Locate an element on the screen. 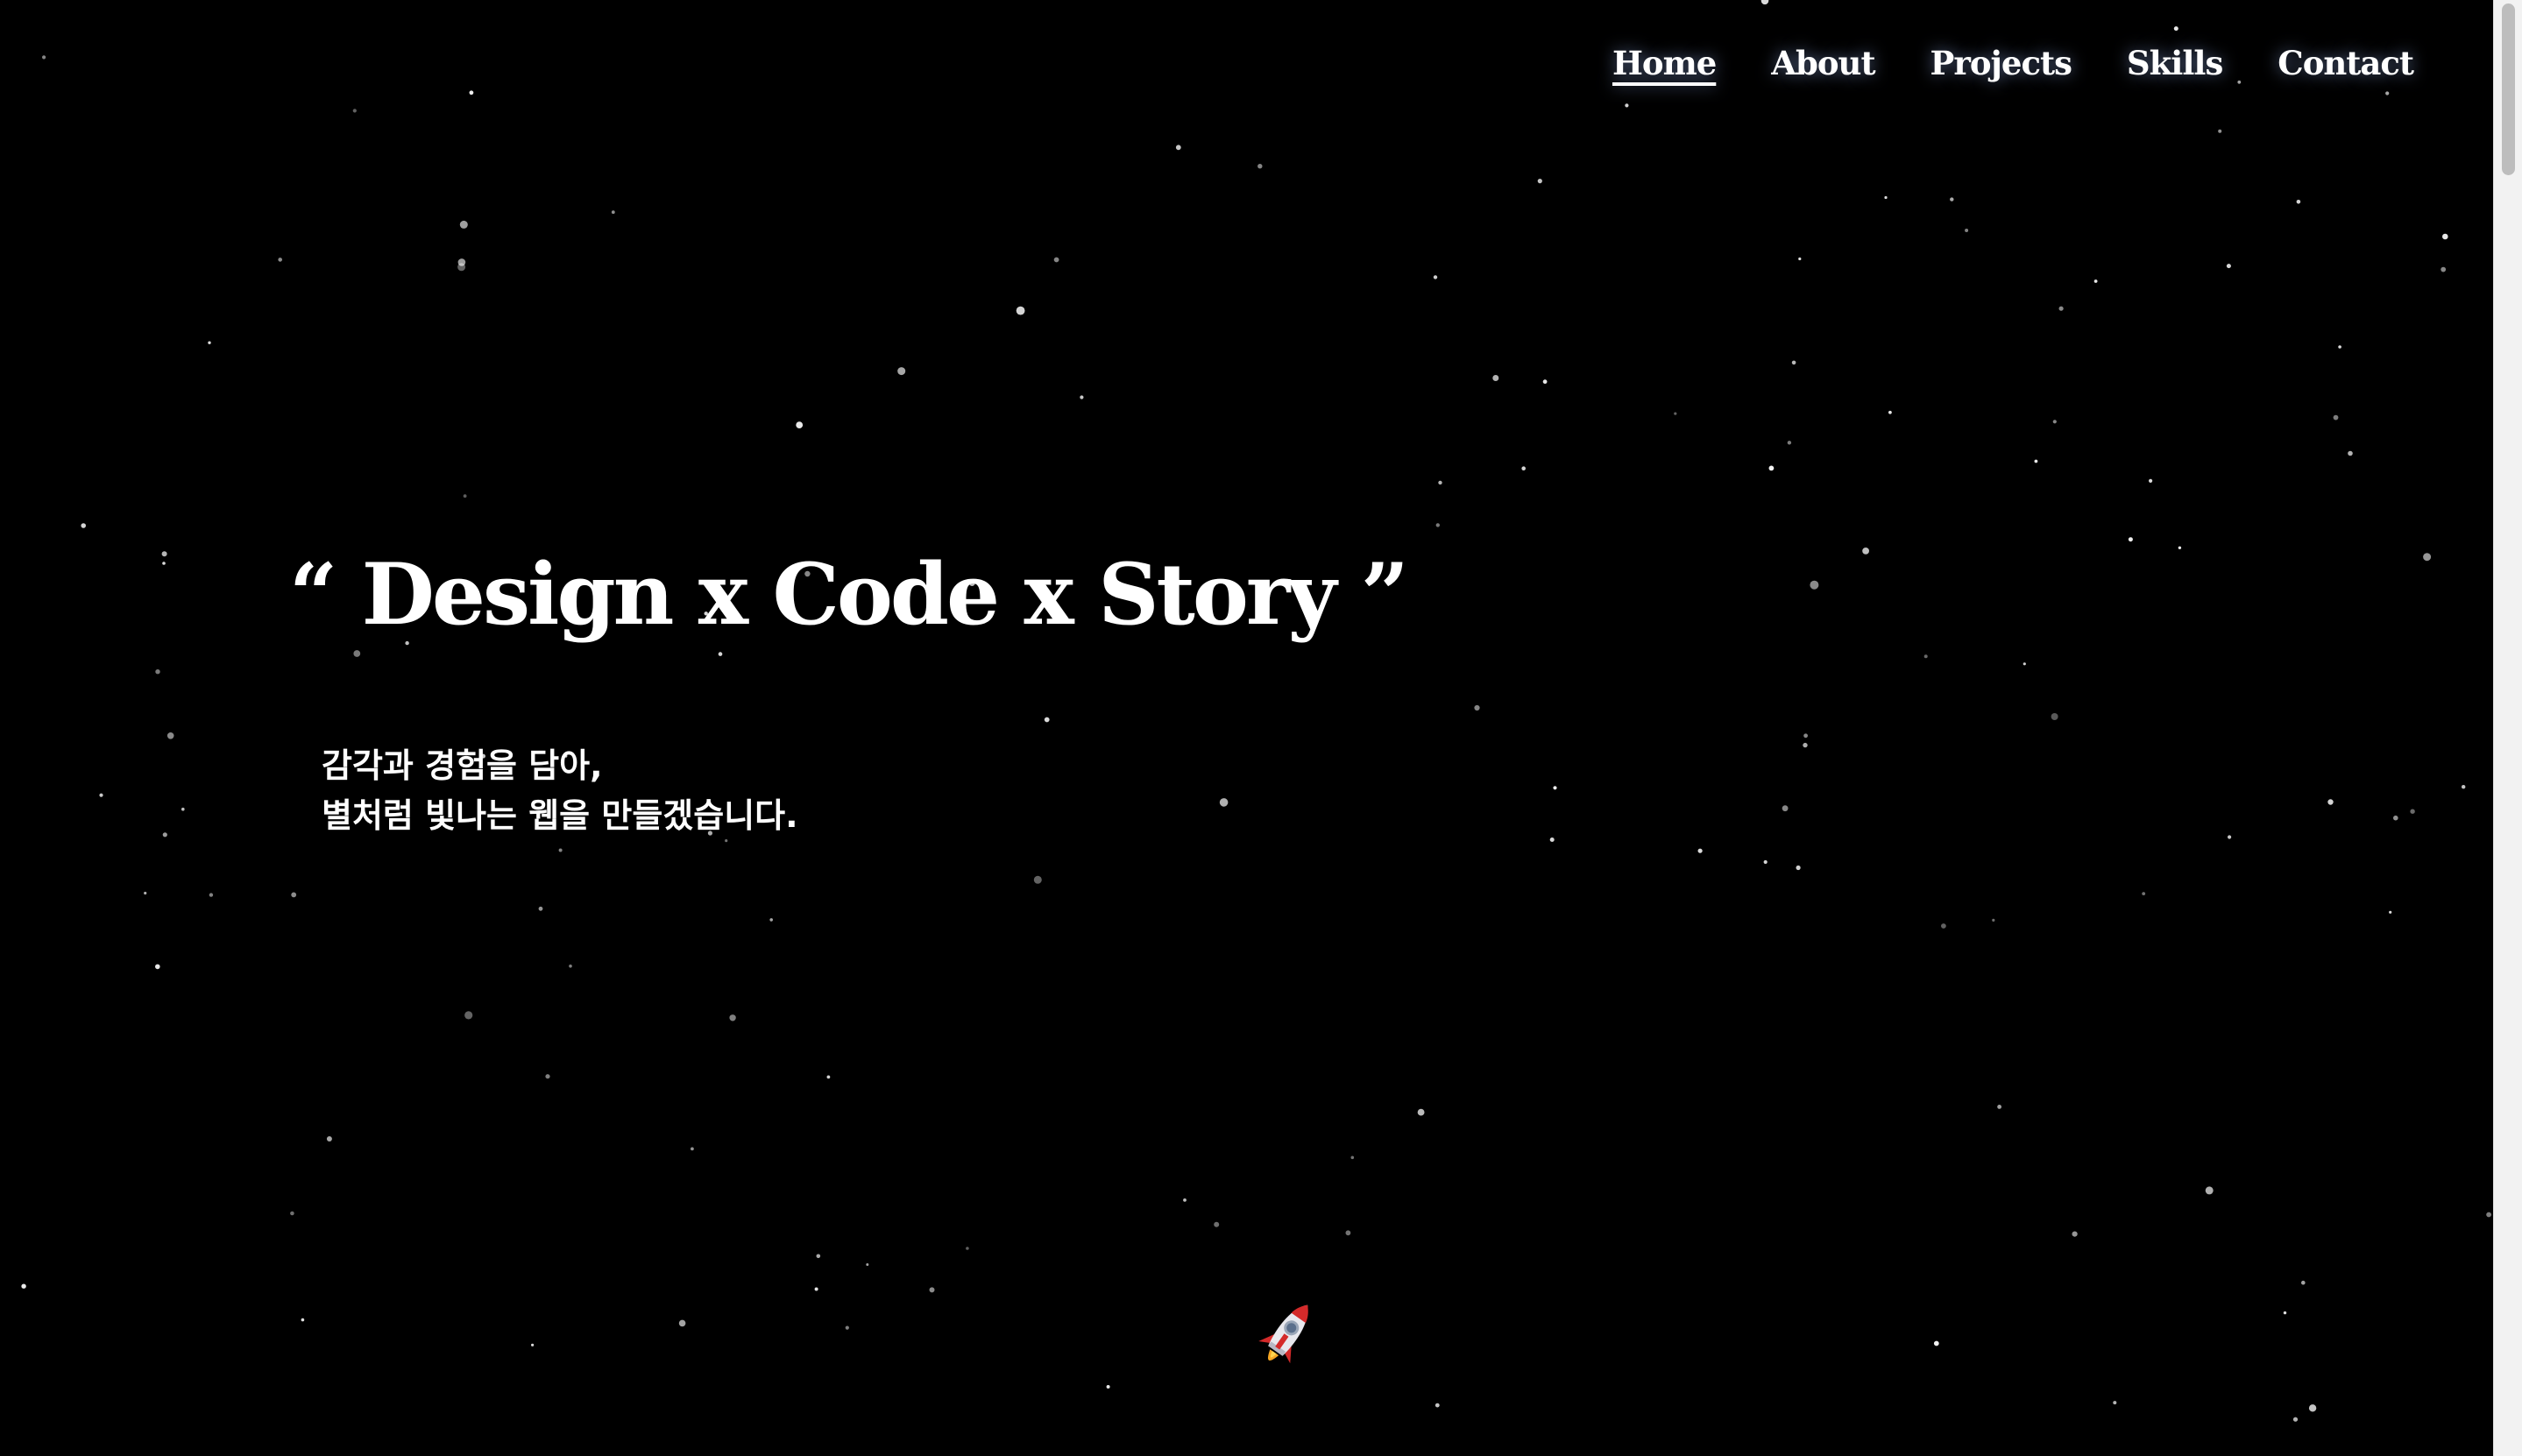  hero-subtitle-line-2: 별처럼 빛나는 웹을 만들겠습니다. is located at coordinates (560, 815).